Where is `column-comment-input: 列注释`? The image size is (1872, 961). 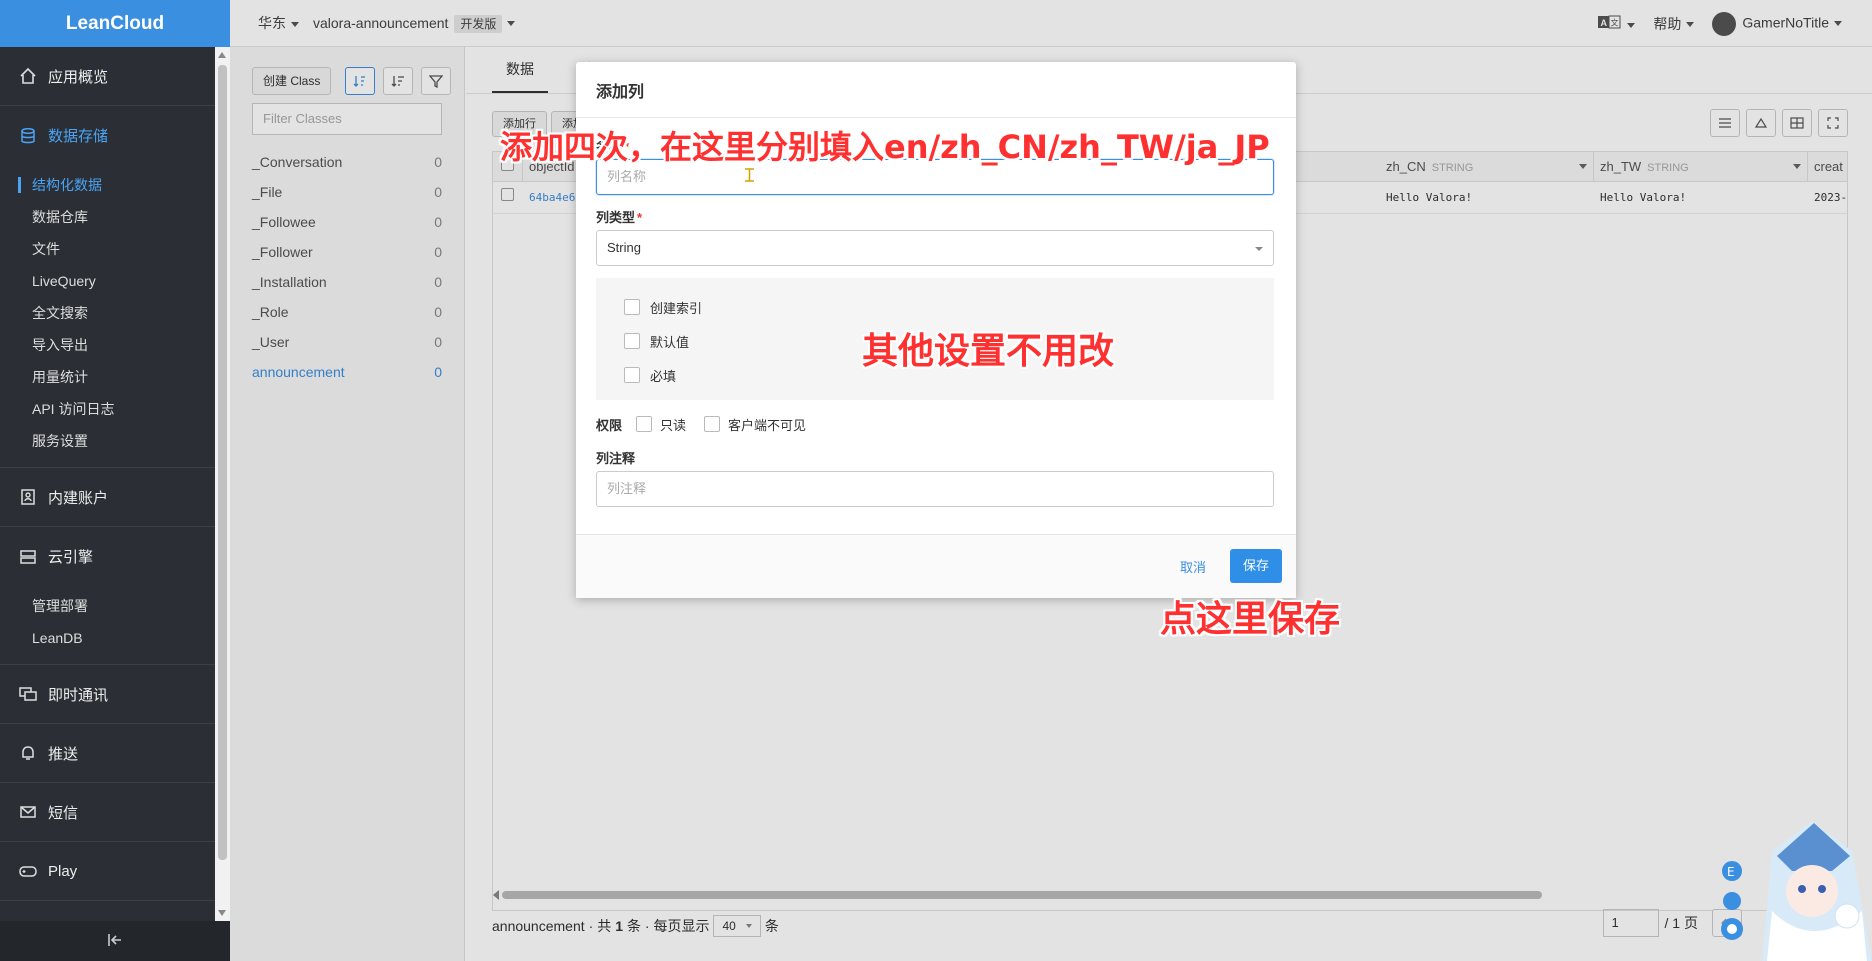
column-comment-input: 列注释 is located at coordinates (935, 489).